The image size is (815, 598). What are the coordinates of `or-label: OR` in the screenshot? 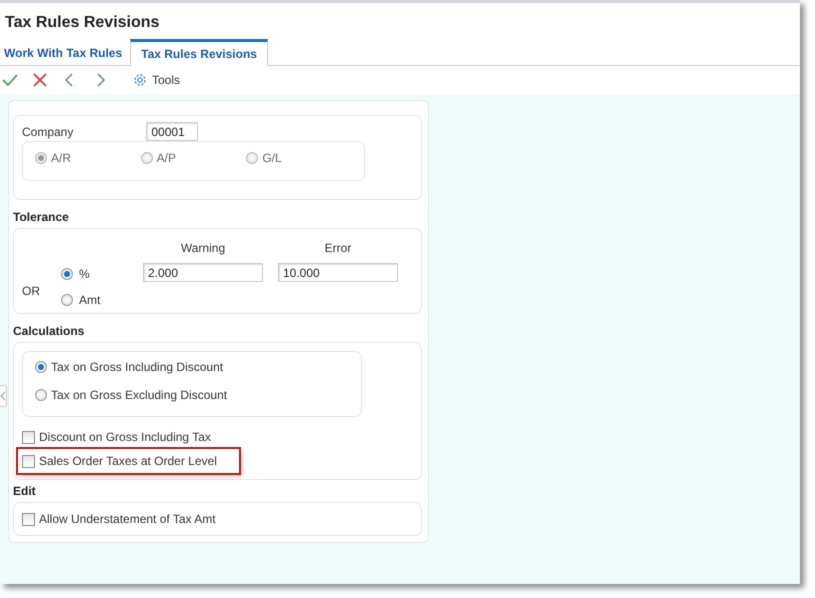 It's located at (31, 291).